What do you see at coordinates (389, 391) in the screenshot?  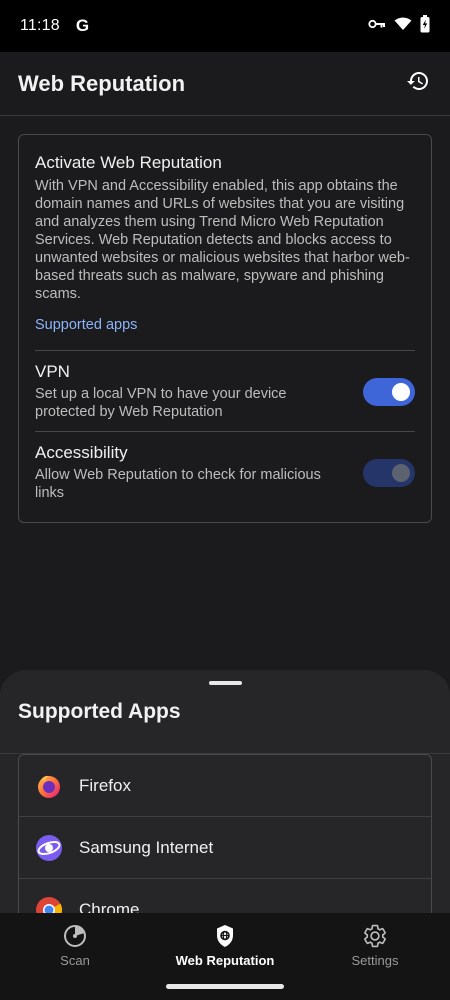 I see `vpn-toggle` at bounding box center [389, 391].